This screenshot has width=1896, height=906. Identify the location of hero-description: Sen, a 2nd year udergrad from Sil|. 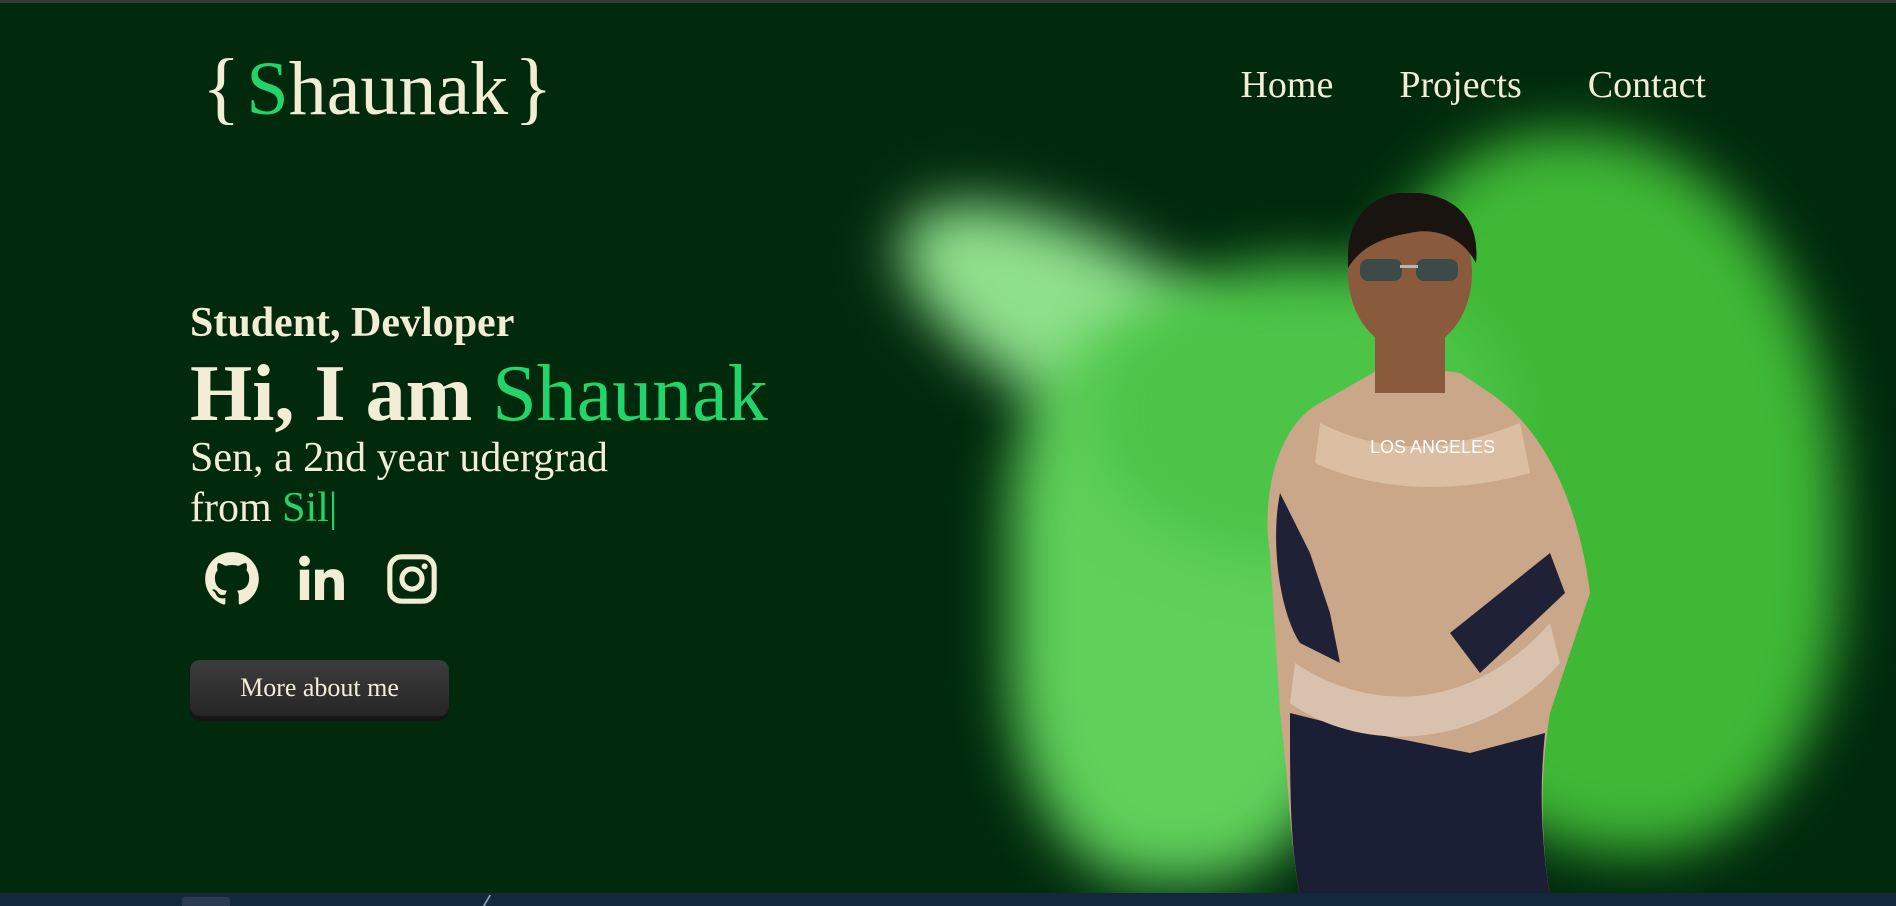
(399, 483).